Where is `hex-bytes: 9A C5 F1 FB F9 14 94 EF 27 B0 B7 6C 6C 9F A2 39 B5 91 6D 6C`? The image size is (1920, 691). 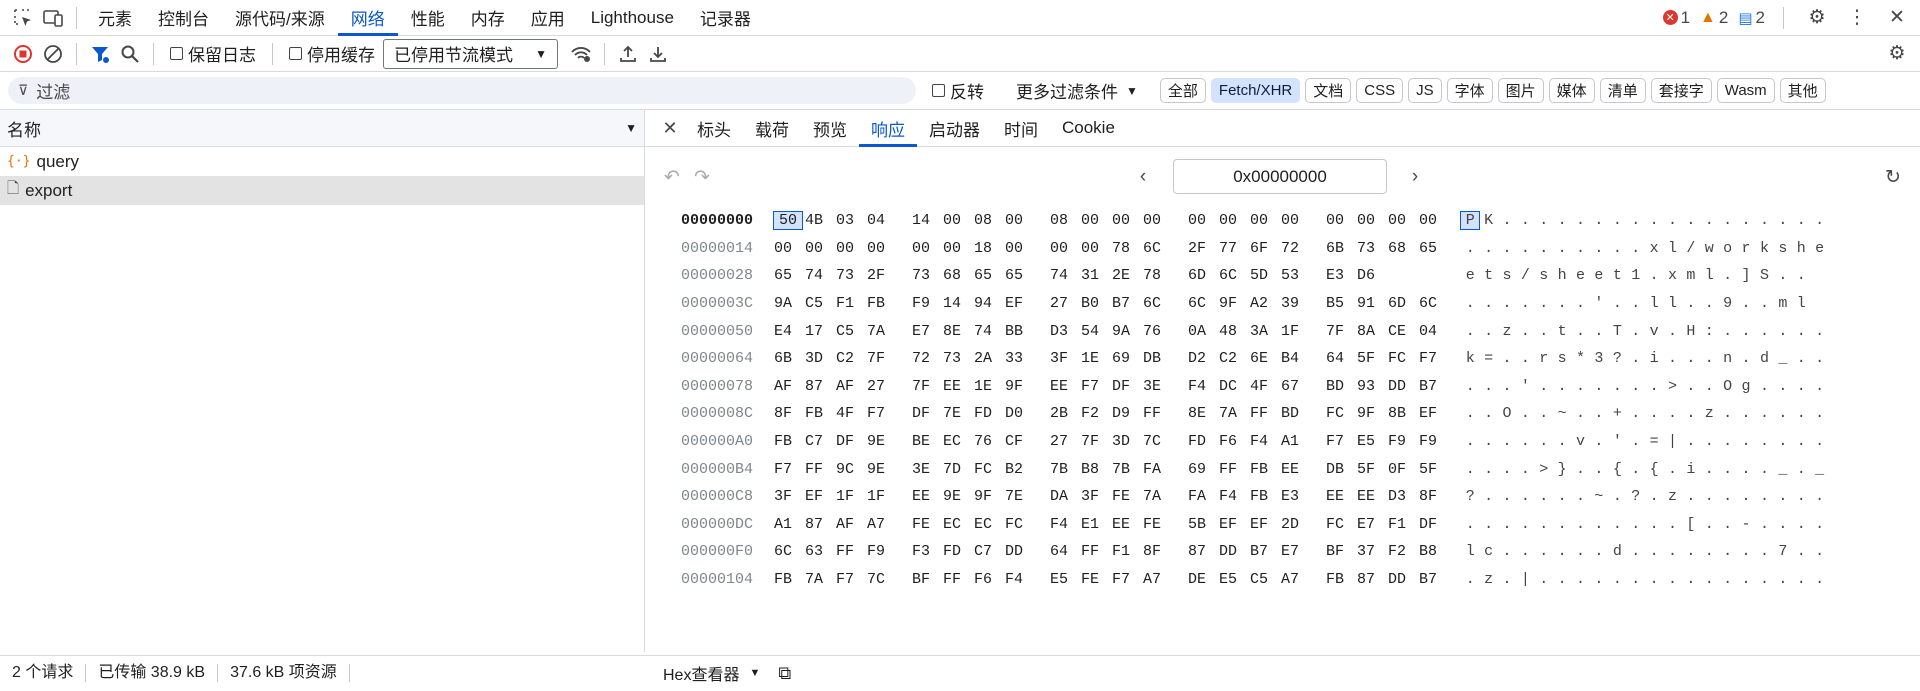
hex-bytes: 9A C5 F1 FB F9 14 94 EF 27 B0 B7 6C 6C 9F A2 39 B5 91 6D 6C is located at coordinates (1107, 303).